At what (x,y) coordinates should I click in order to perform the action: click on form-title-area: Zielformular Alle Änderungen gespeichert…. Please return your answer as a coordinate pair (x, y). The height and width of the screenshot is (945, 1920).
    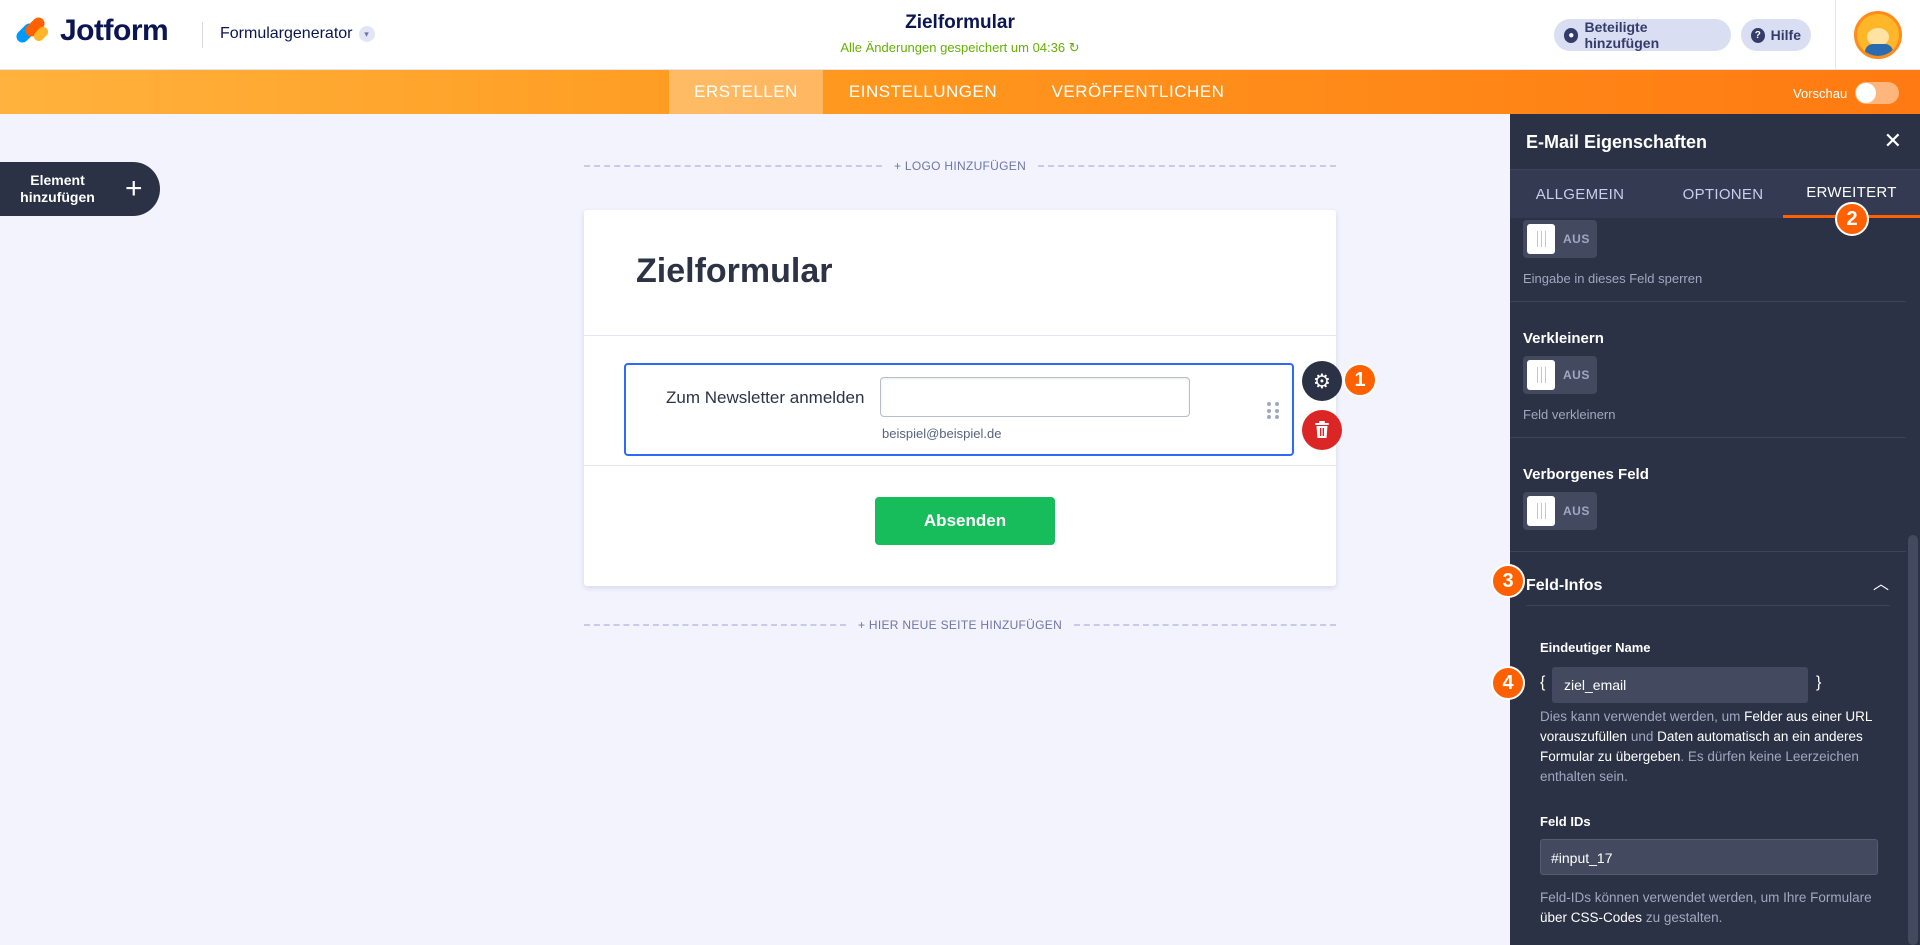
    Looking at the image, I should click on (960, 34).